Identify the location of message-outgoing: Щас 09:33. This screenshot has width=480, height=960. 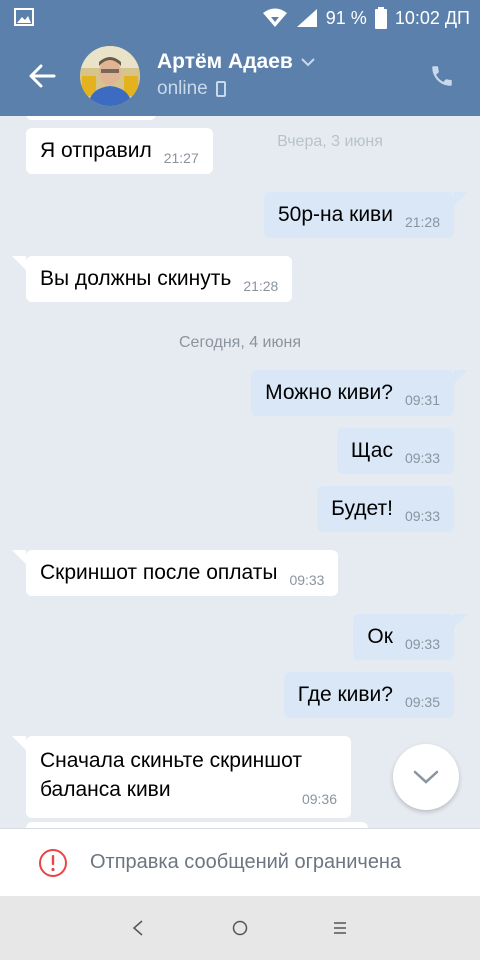
(395, 451).